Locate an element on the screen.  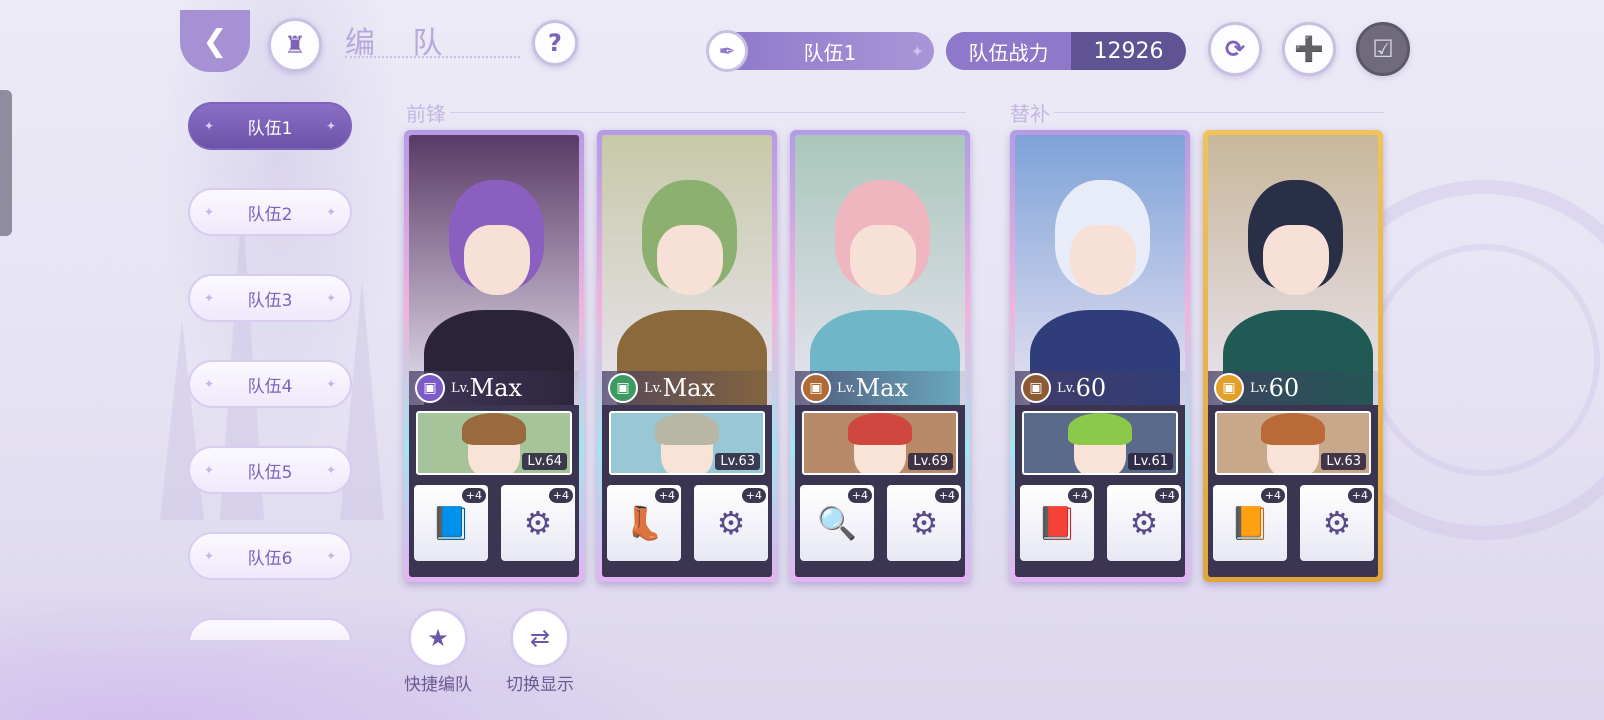
character-card: ▣ Lv. 60 Lv.61 📕 +4 ⚙ +4 is located at coordinates (1100, 356).